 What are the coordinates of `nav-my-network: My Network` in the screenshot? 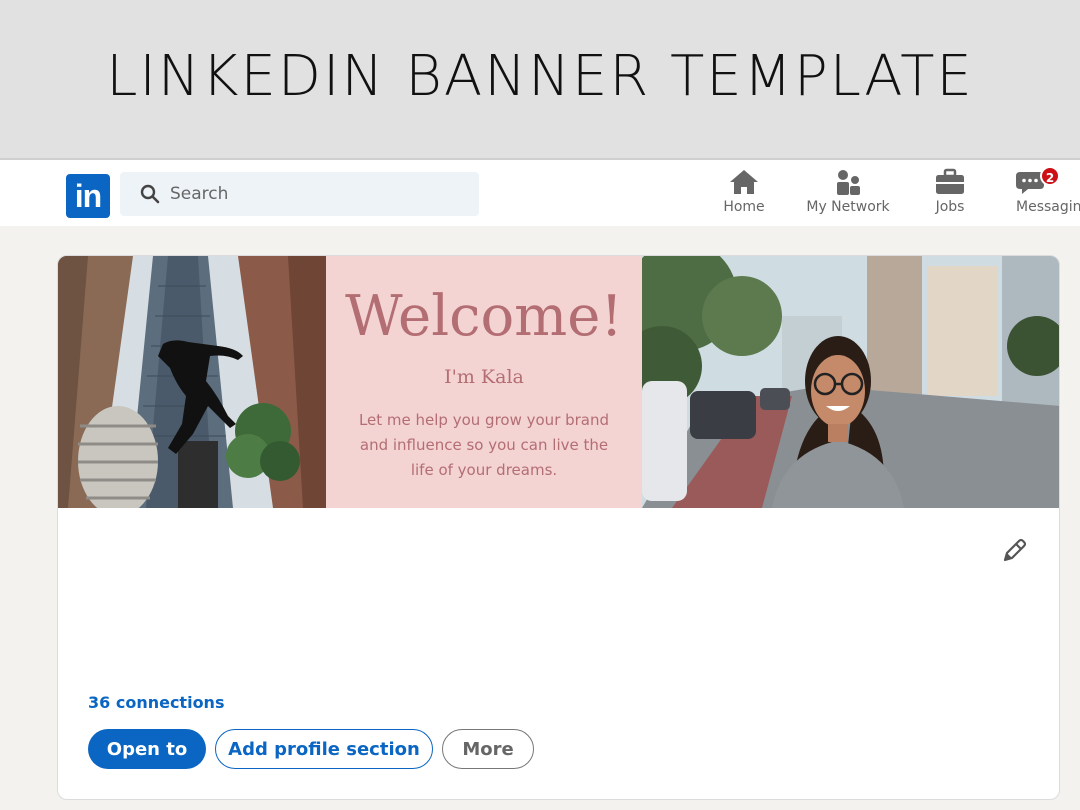 It's located at (848, 196).